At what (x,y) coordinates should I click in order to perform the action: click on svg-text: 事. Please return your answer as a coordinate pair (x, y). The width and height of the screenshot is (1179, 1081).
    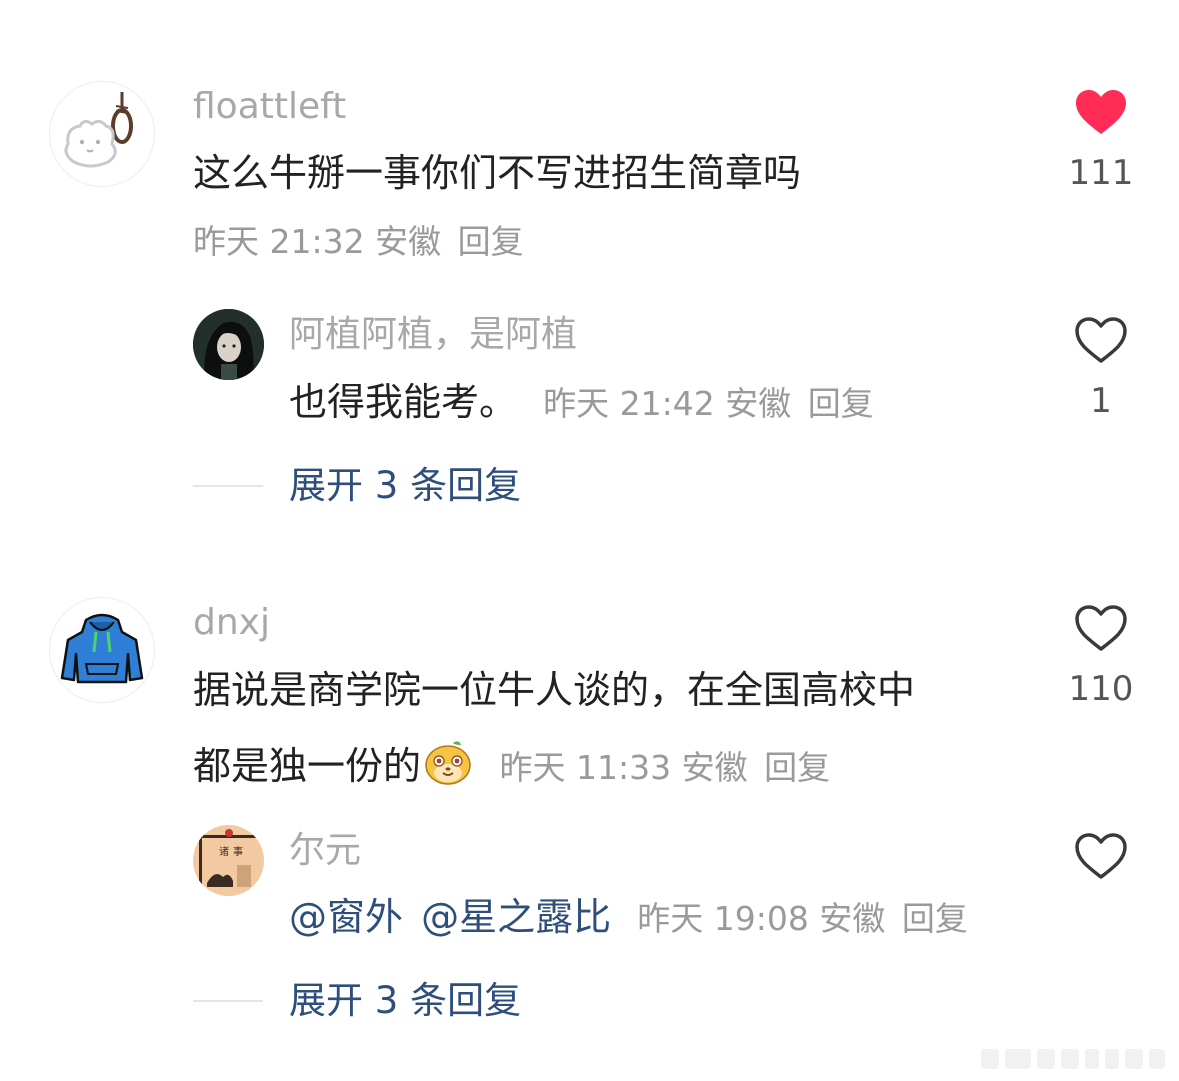
    Looking at the image, I should click on (238, 851).